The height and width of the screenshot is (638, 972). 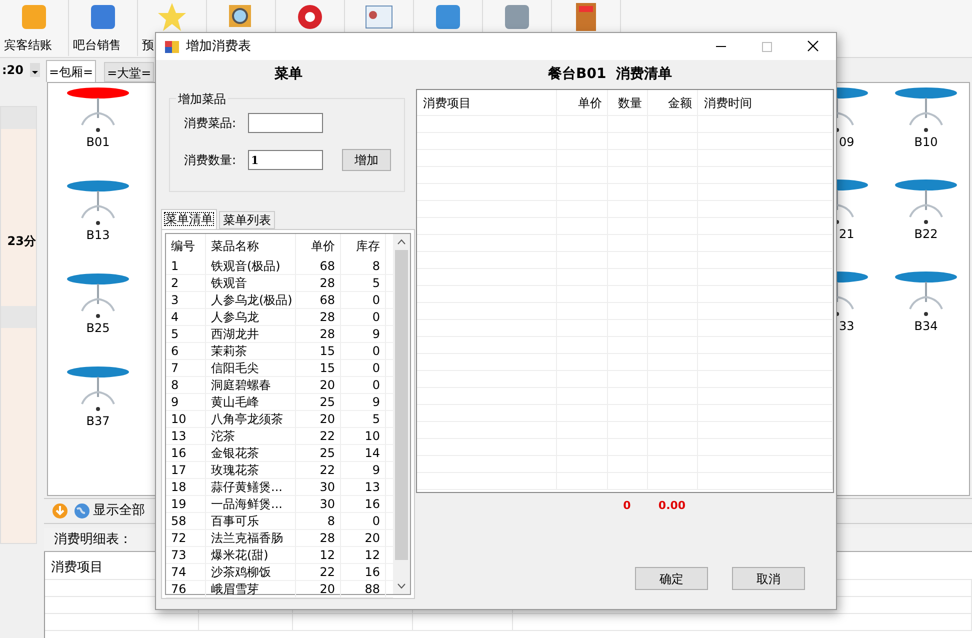 What do you see at coordinates (109, 511) in the screenshot?
I see `show-all-button: 显示全部` at bounding box center [109, 511].